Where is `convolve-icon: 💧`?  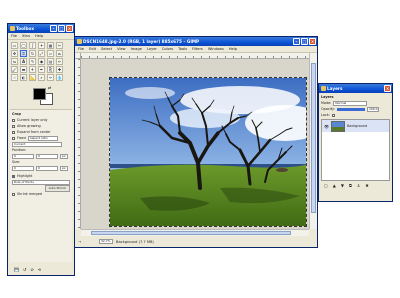
convolve-icon: 💧 is located at coordinates (59, 77).